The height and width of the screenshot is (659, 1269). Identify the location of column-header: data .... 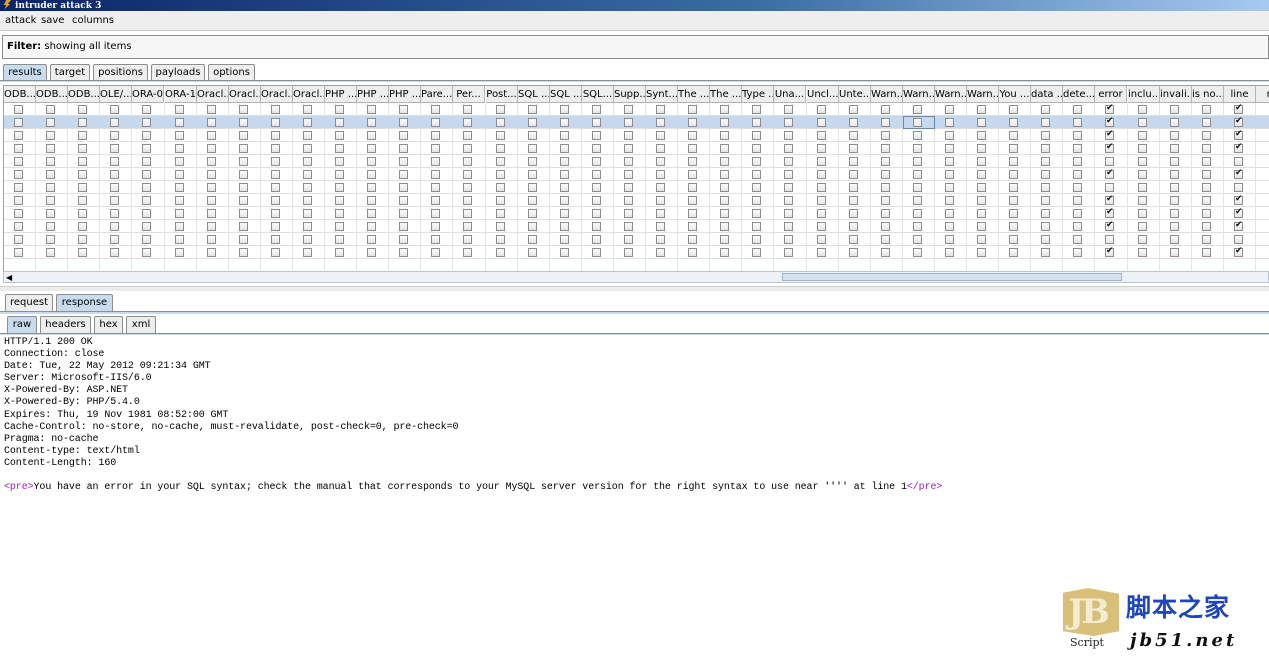
(1047, 94).